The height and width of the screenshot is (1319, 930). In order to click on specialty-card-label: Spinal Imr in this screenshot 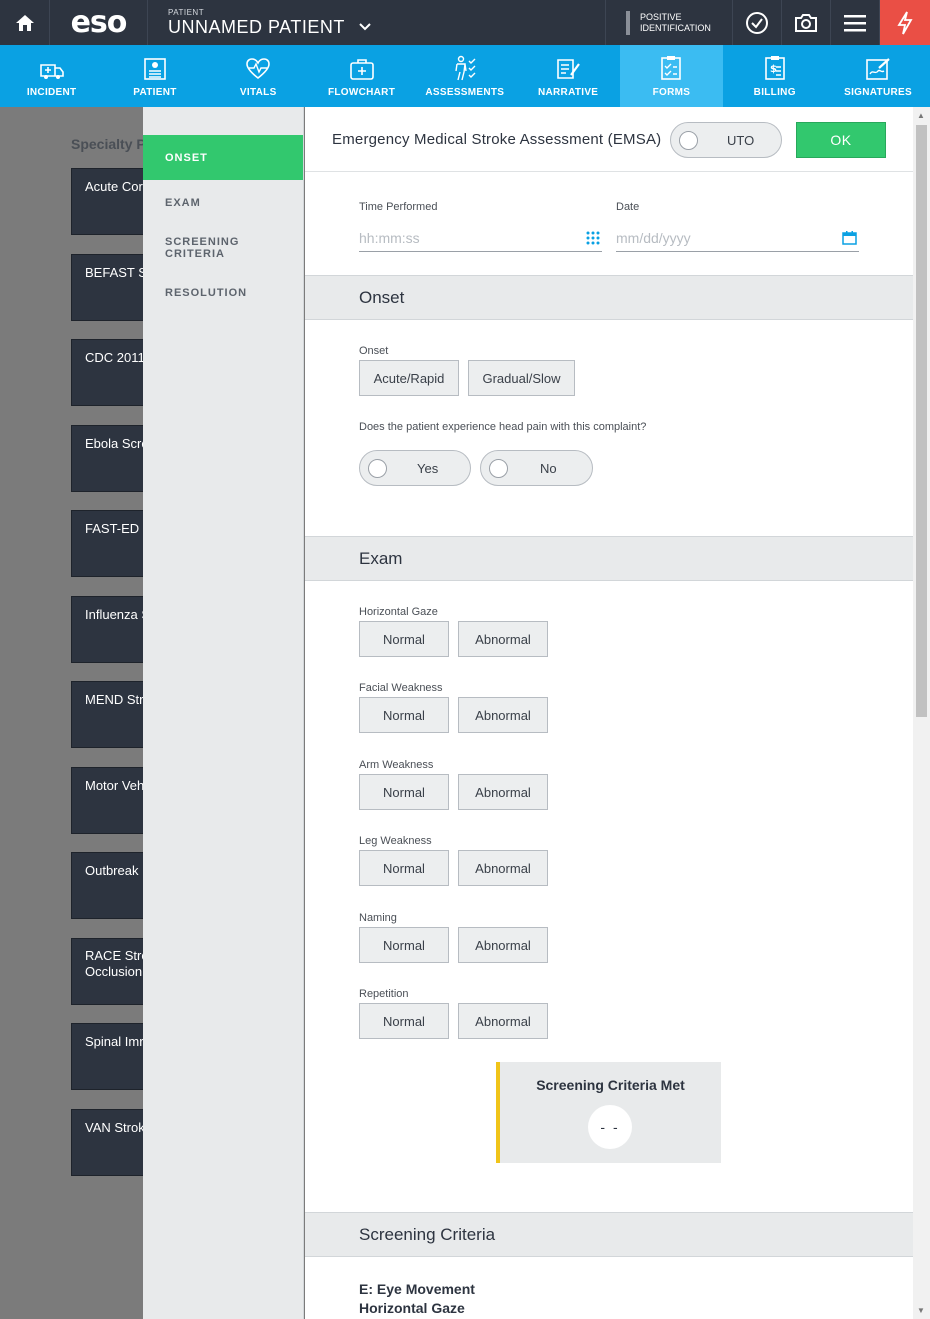, I will do `click(114, 1041)`.